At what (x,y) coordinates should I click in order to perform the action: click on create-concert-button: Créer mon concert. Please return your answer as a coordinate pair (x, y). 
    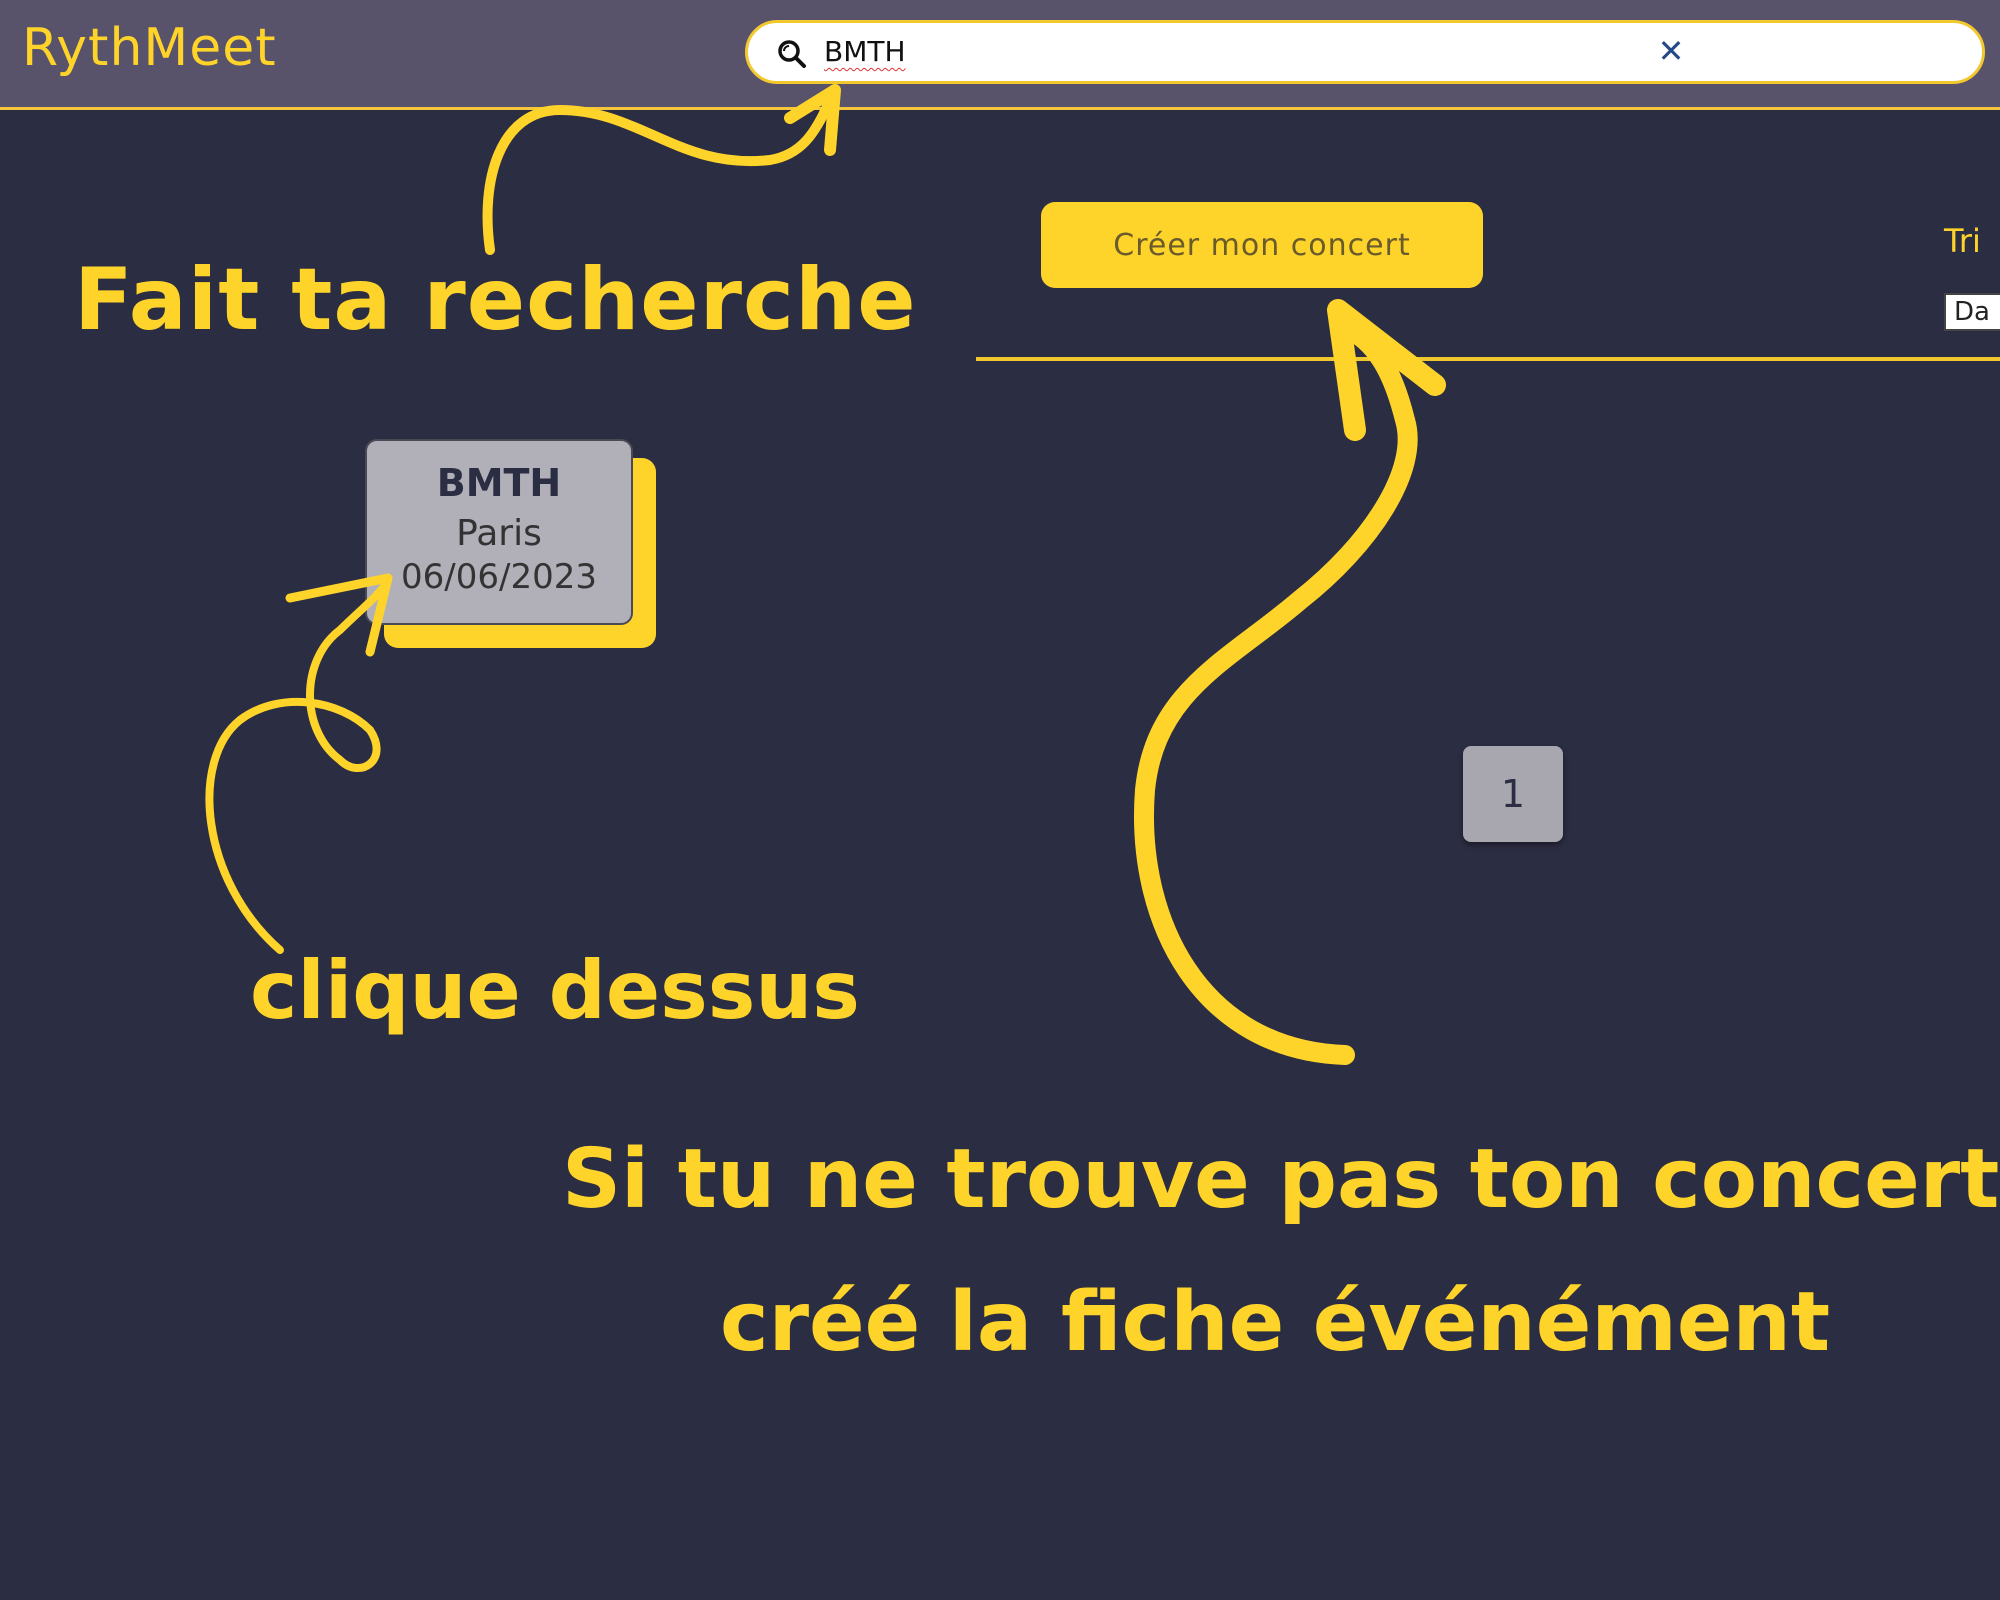
    Looking at the image, I should click on (1262, 245).